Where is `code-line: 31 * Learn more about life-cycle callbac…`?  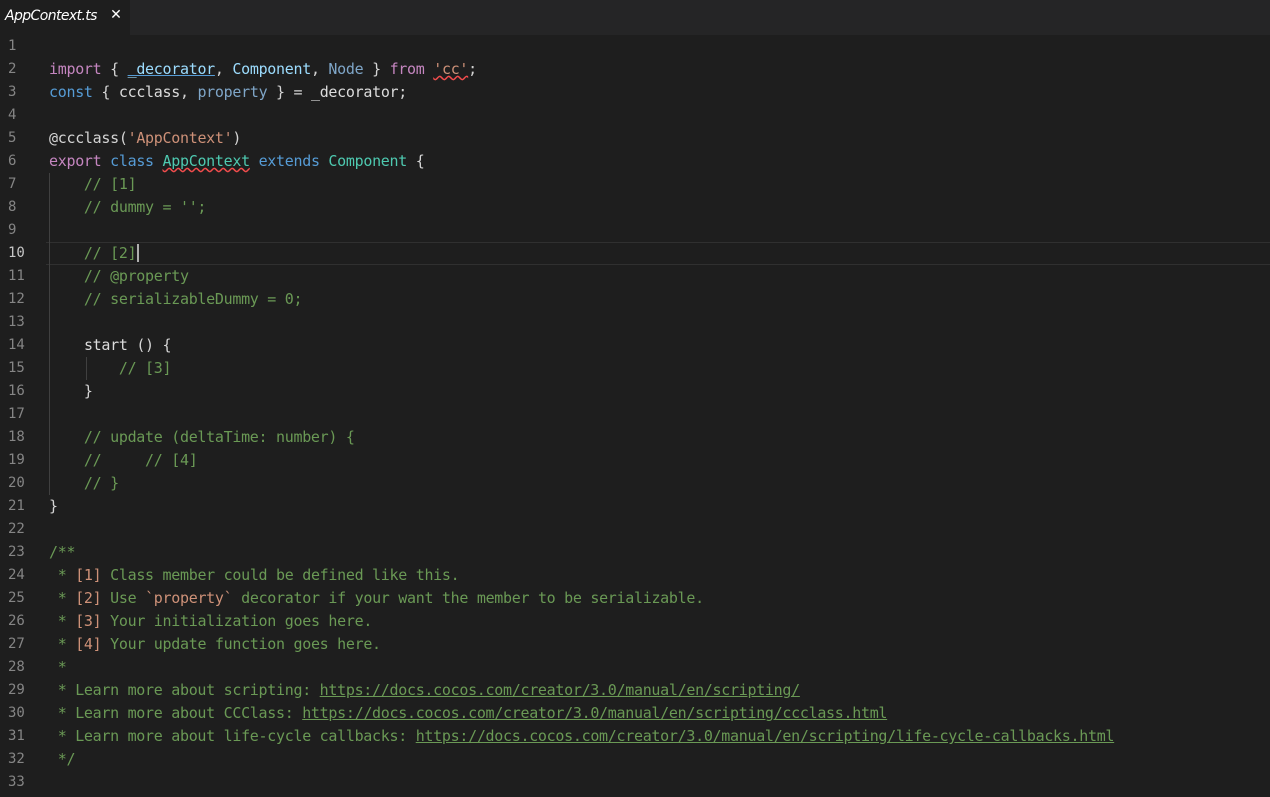 code-line: 31 * Learn more about life-cycle callbac… is located at coordinates (635, 736).